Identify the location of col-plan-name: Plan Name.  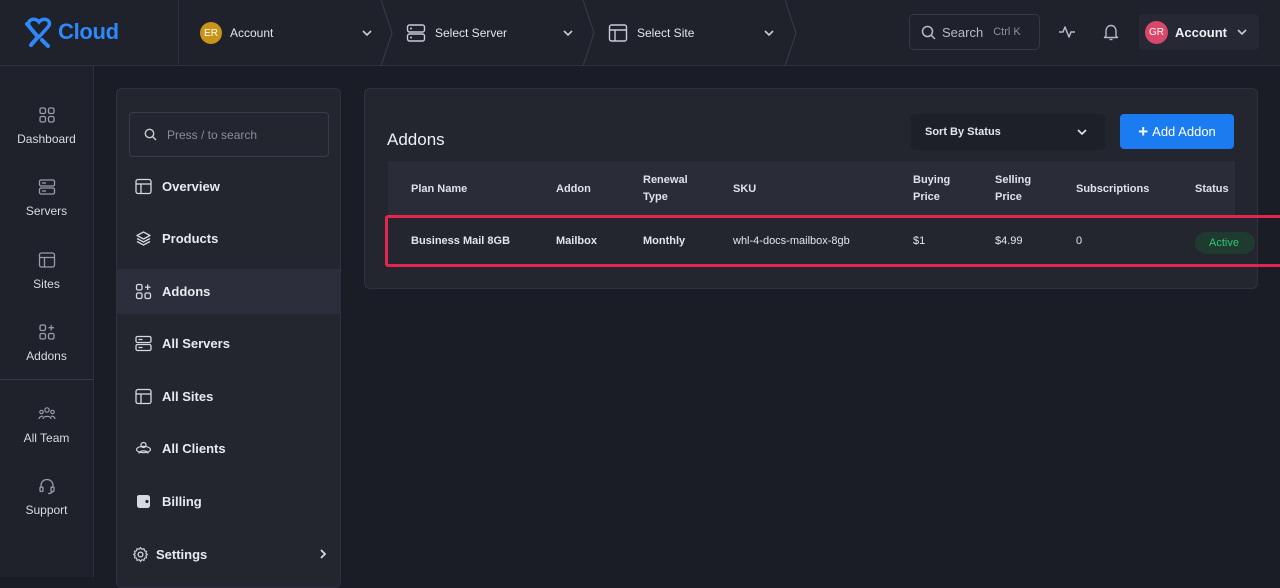
(439, 189).